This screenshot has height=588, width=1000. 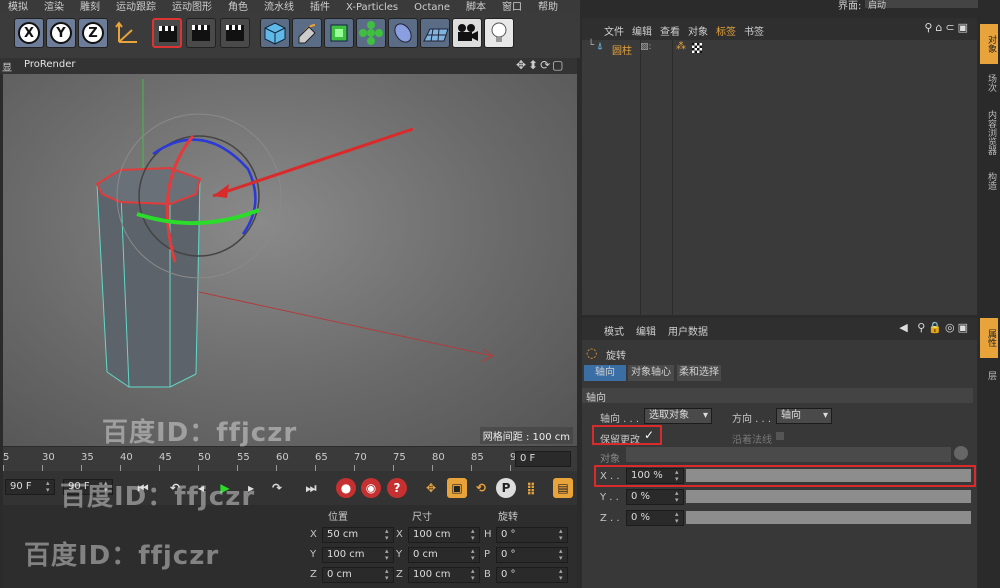 What do you see at coordinates (688, 330) in the screenshot?
I see `am-menu-item: 用户数据` at bounding box center [688, 330].